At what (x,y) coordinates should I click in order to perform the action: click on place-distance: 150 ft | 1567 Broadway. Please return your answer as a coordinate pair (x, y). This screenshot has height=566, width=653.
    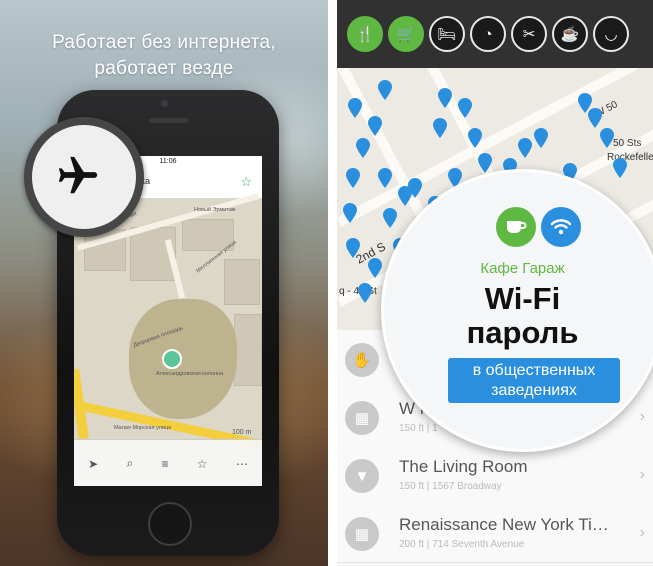
    Looking at the image, I should click on (450, 486).